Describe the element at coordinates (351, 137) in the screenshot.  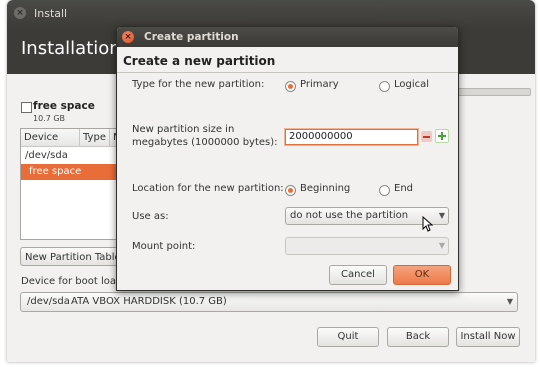
I see `partition-size-input: 2000000000` at that location.